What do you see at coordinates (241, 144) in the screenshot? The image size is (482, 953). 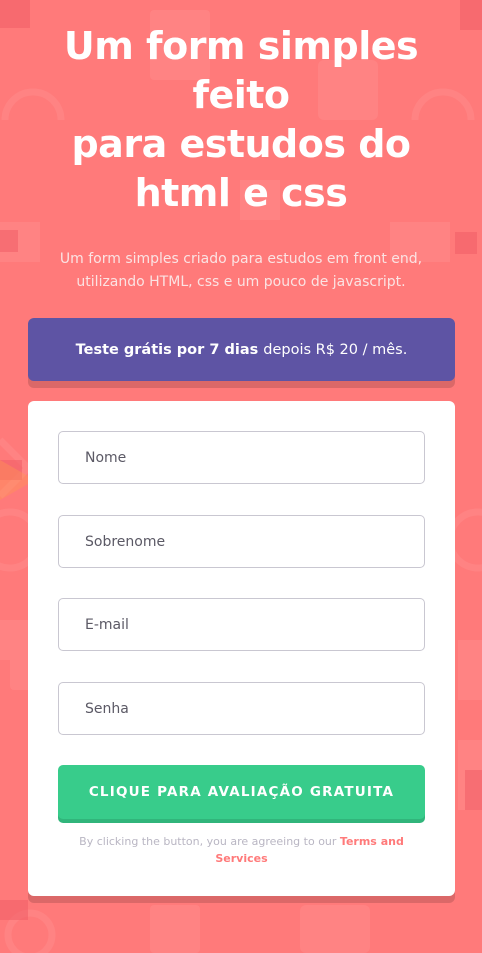 I see `hero-title-line: para estudos do` at bounding box center [241, 144].